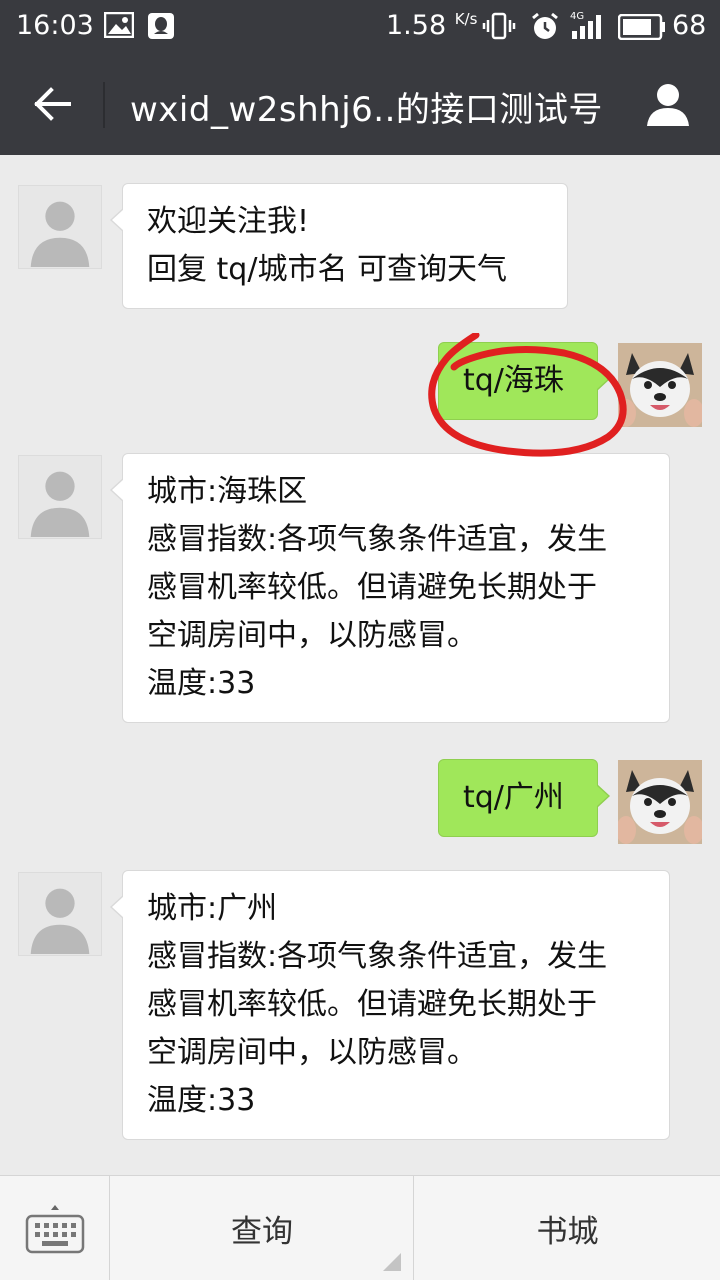  Describe the element at coordinates (212, 908) in the screenshot. I see `message-line: 城市:广州` at that location.